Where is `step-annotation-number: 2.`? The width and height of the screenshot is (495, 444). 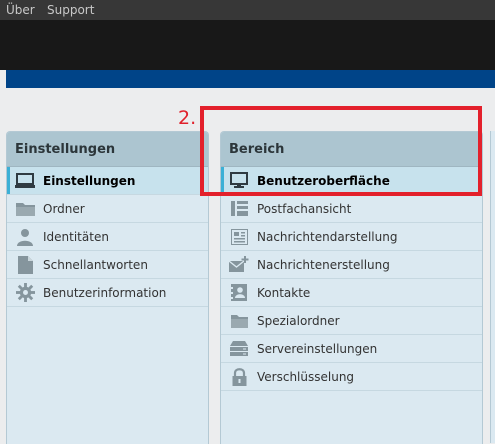 step-annotation-number: 2. is located at coordinates (187, 118).